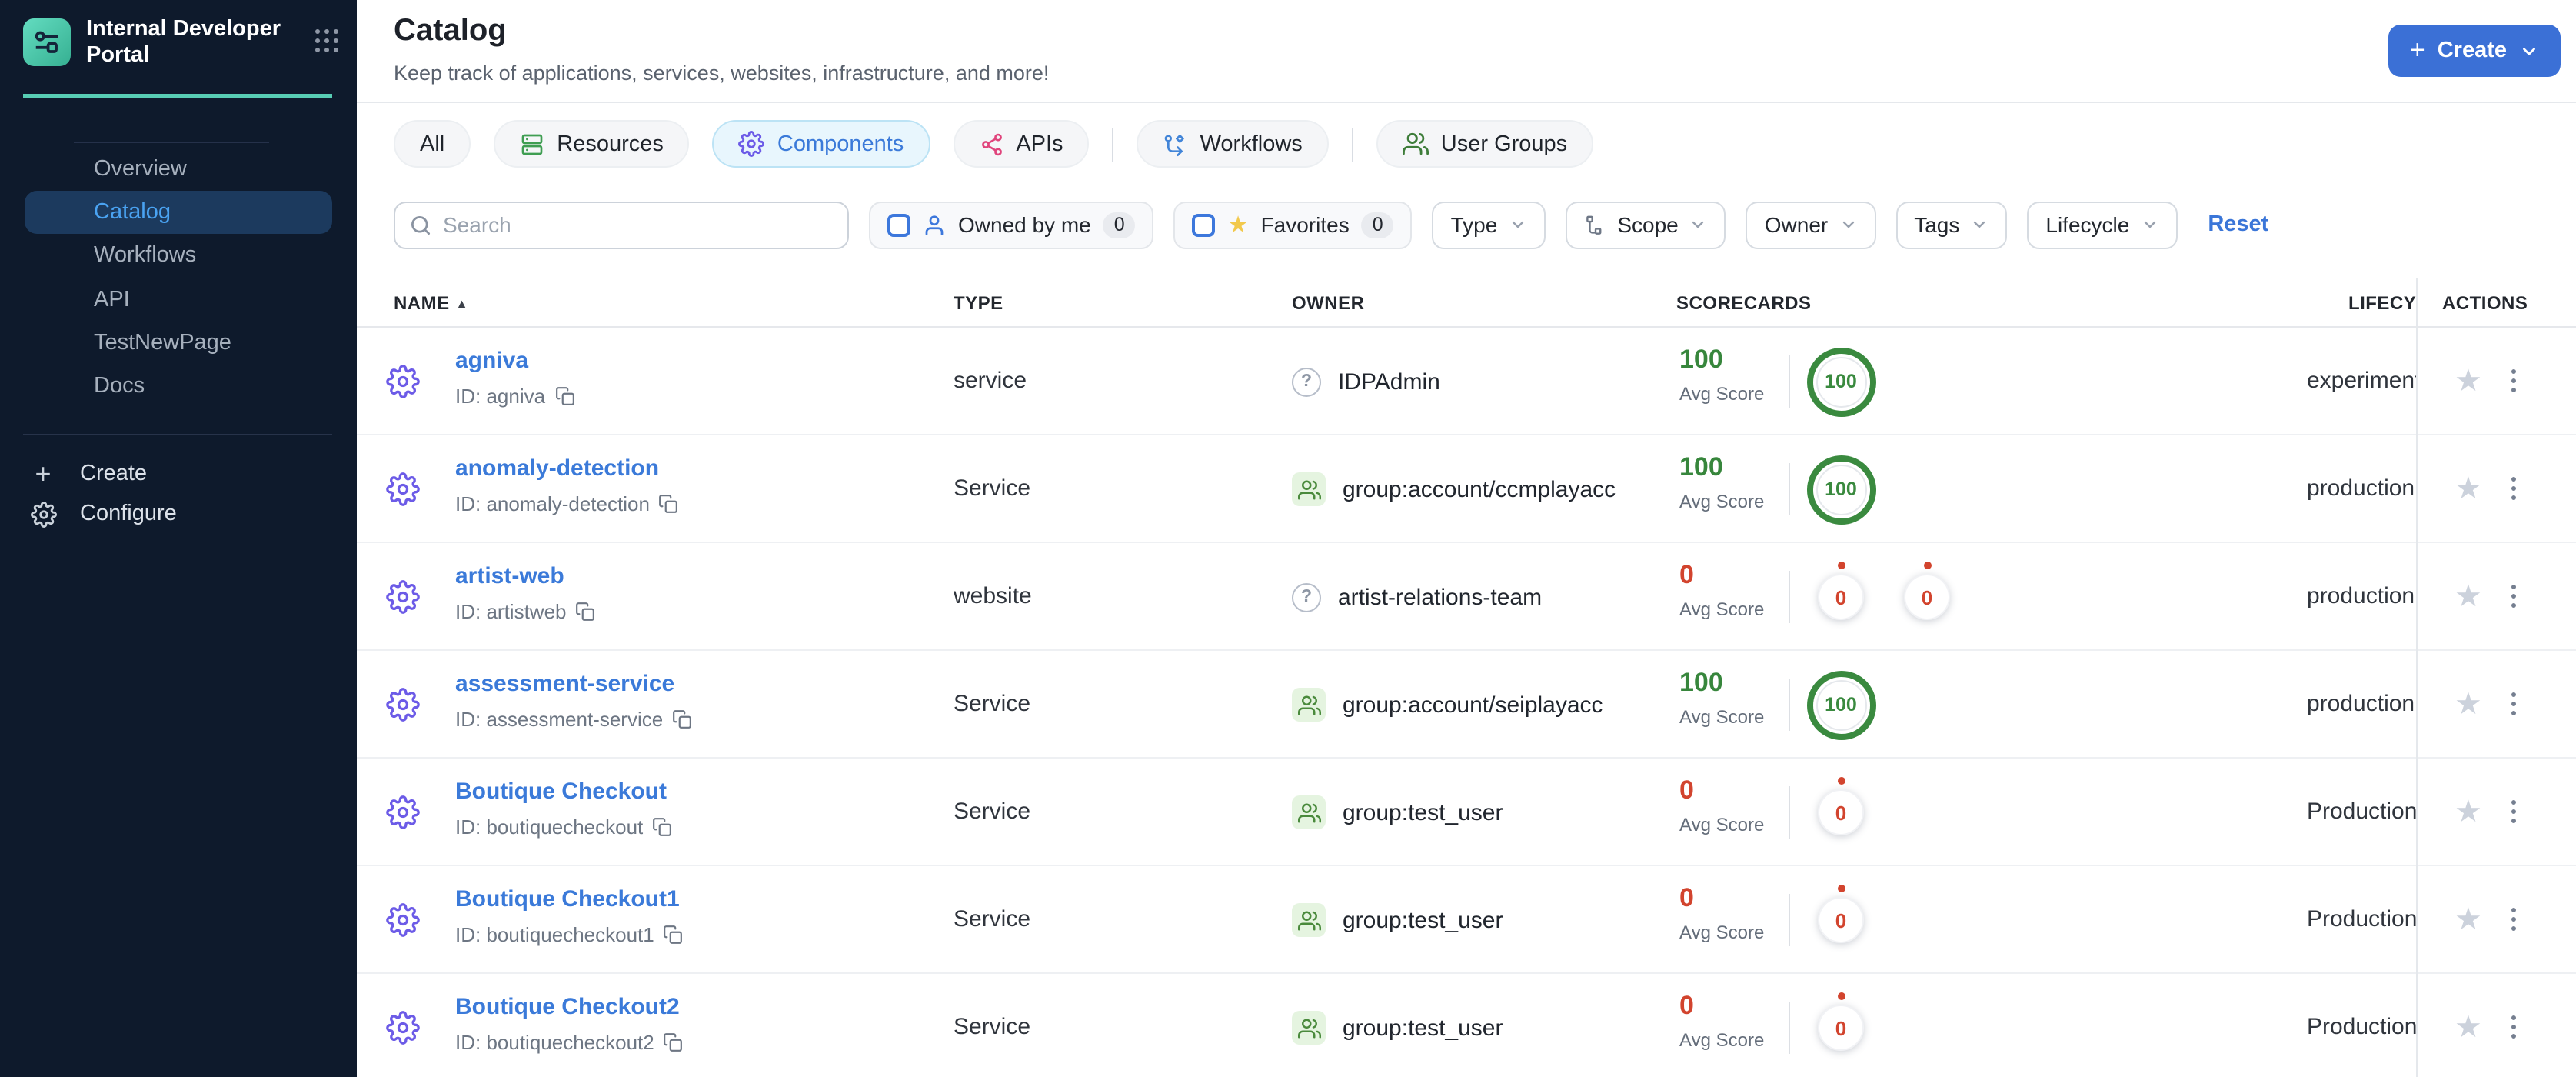 The image size is (2576, 1077). Describe the element at coordinates (431, 303) in the screenshot. I see `column-header-name: NAME ▲` at that location.